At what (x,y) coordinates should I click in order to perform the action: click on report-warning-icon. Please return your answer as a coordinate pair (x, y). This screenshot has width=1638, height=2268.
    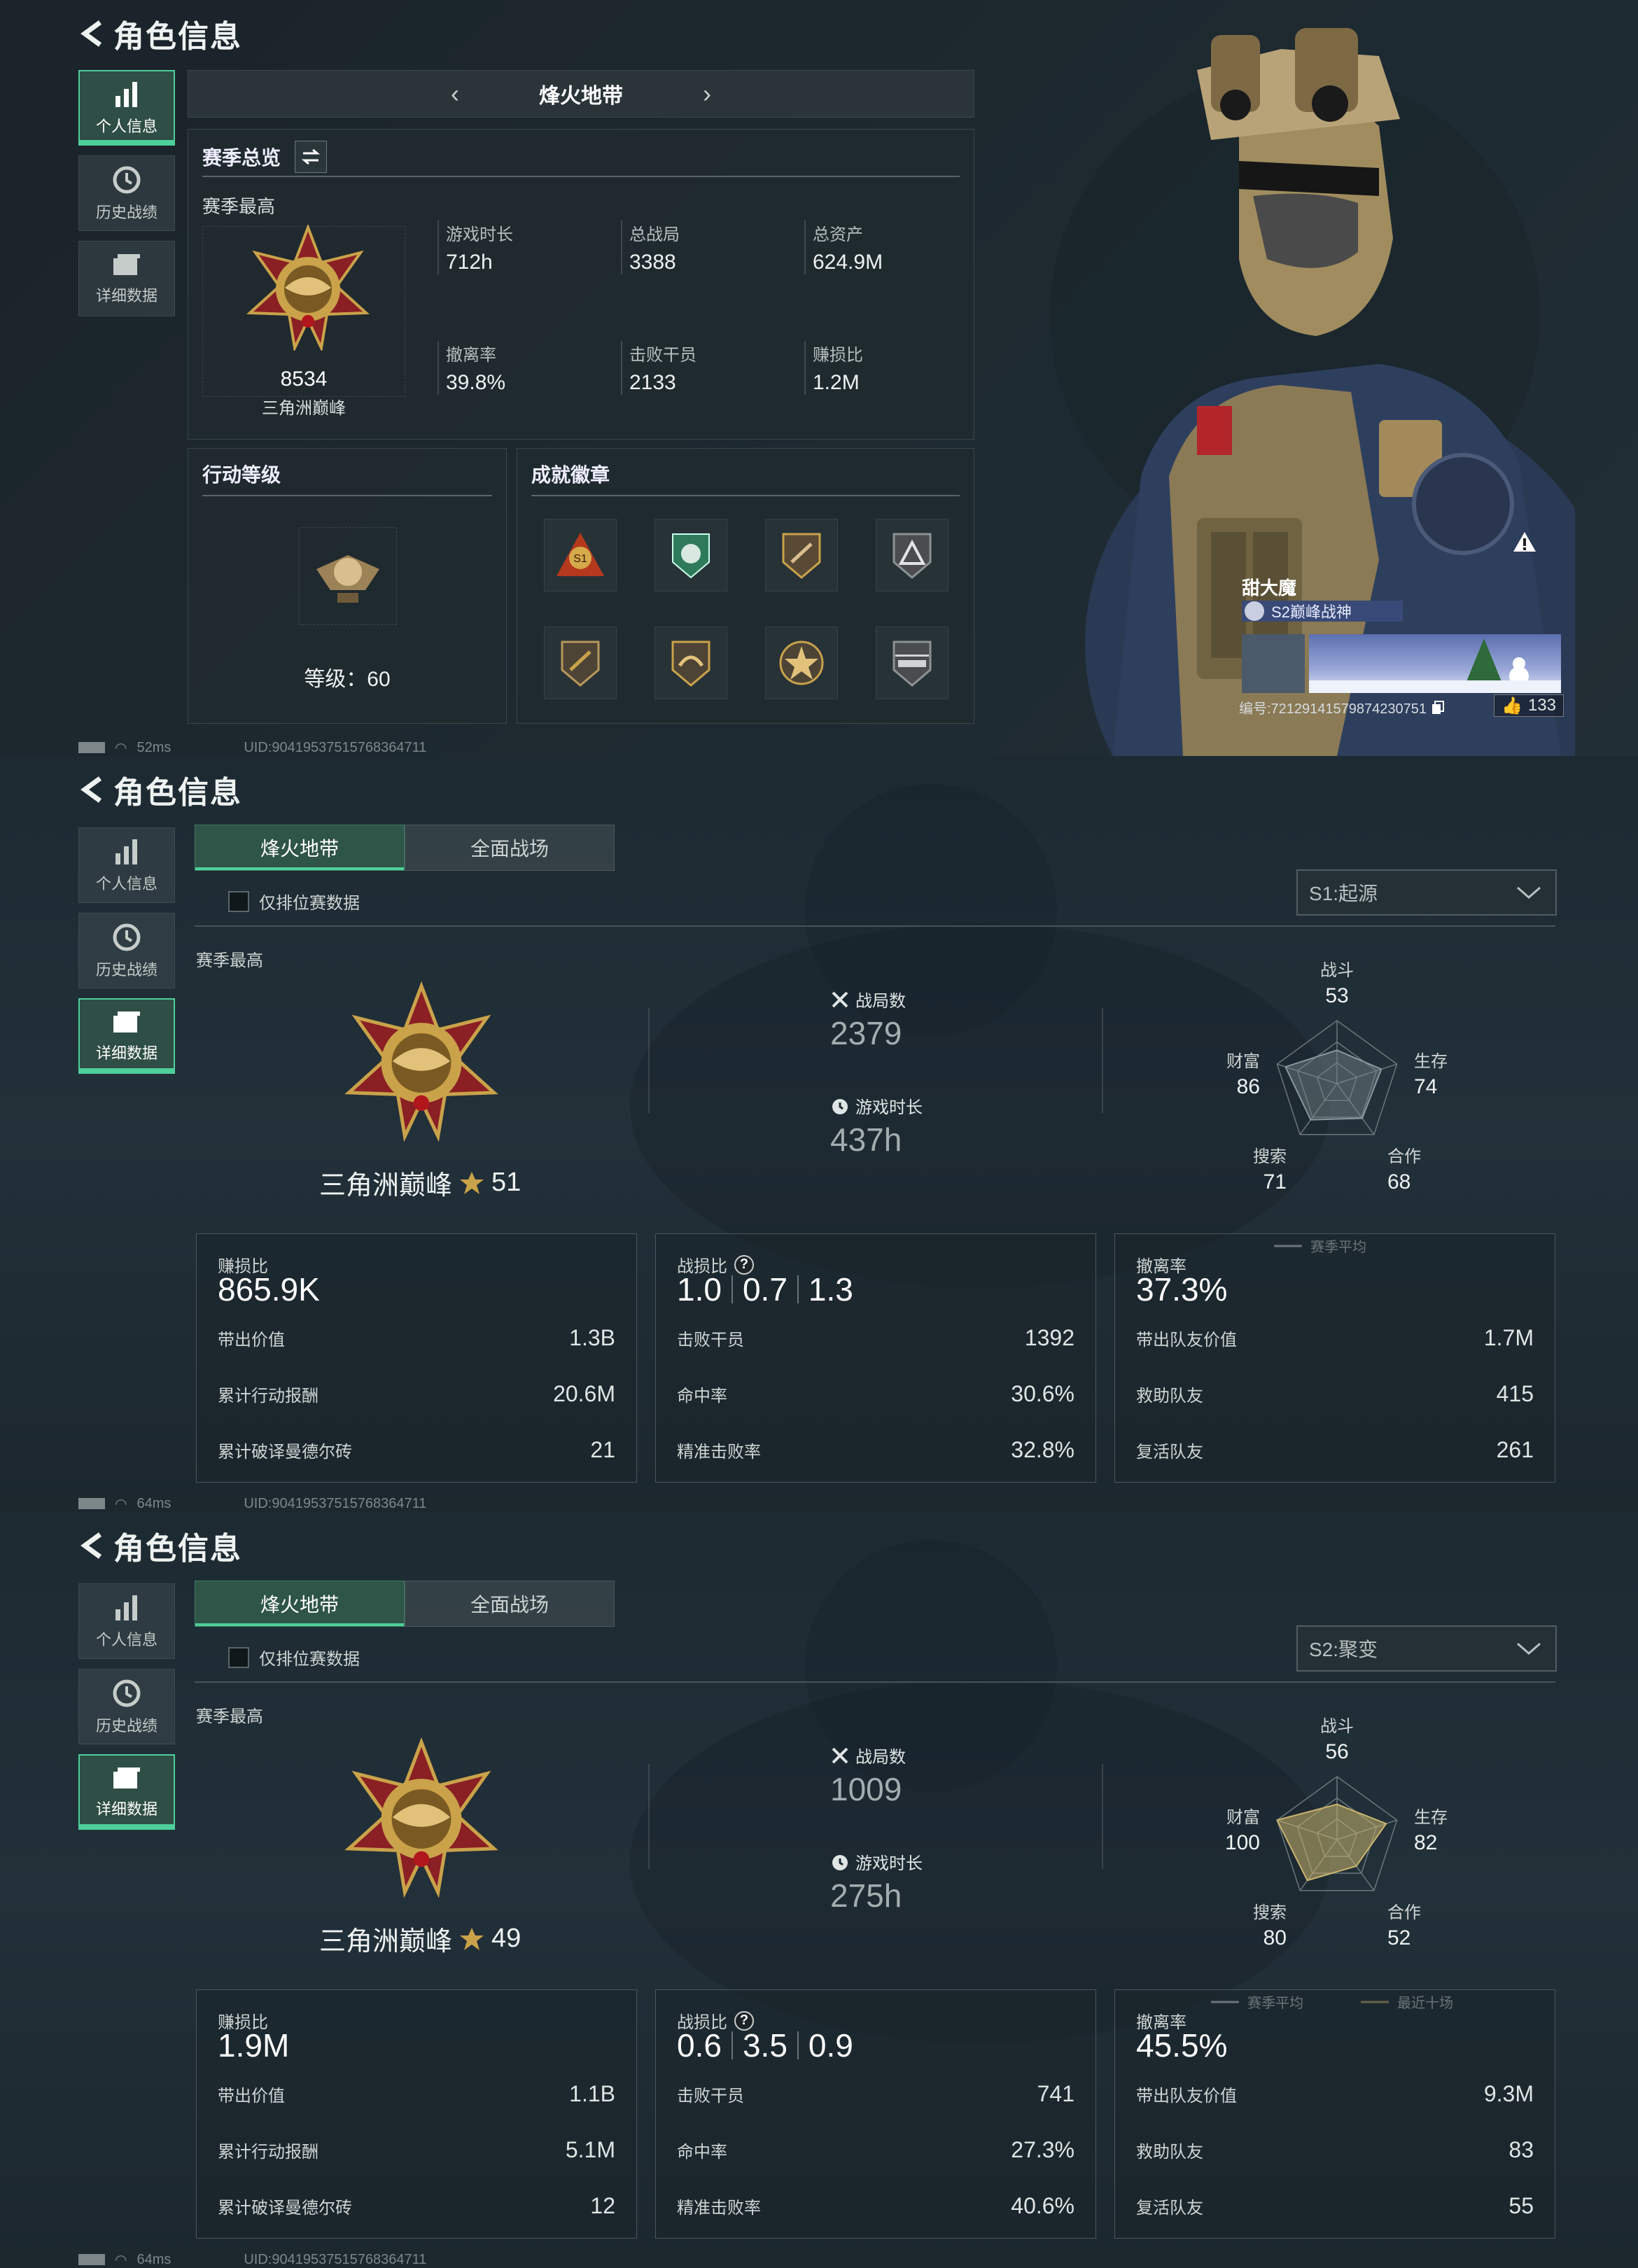
    Looking at the image, I should click on (1524, 541).